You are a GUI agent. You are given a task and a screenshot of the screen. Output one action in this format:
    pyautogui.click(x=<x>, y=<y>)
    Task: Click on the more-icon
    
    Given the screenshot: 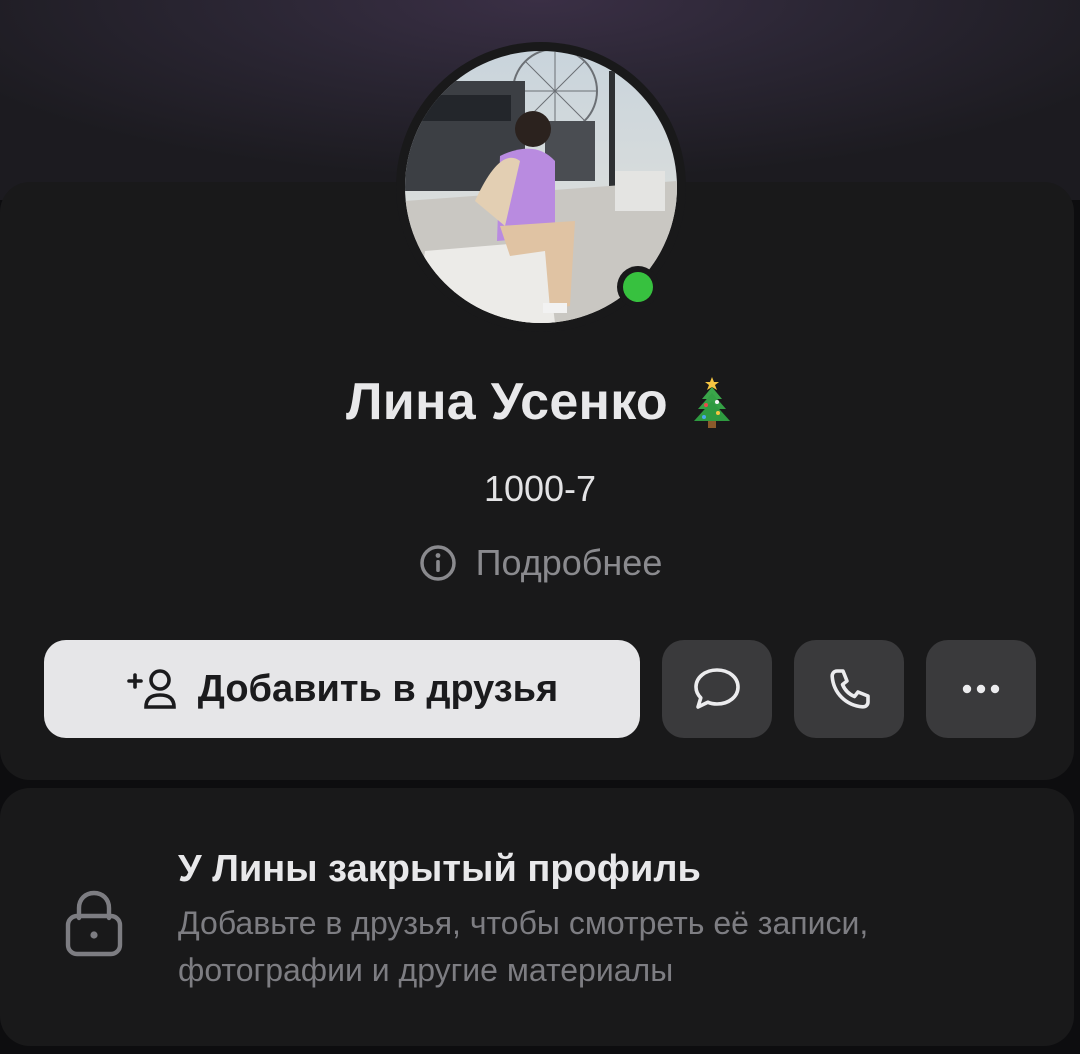 What is the action you would take?
    pyautogui.click(x=981, y=689)
    